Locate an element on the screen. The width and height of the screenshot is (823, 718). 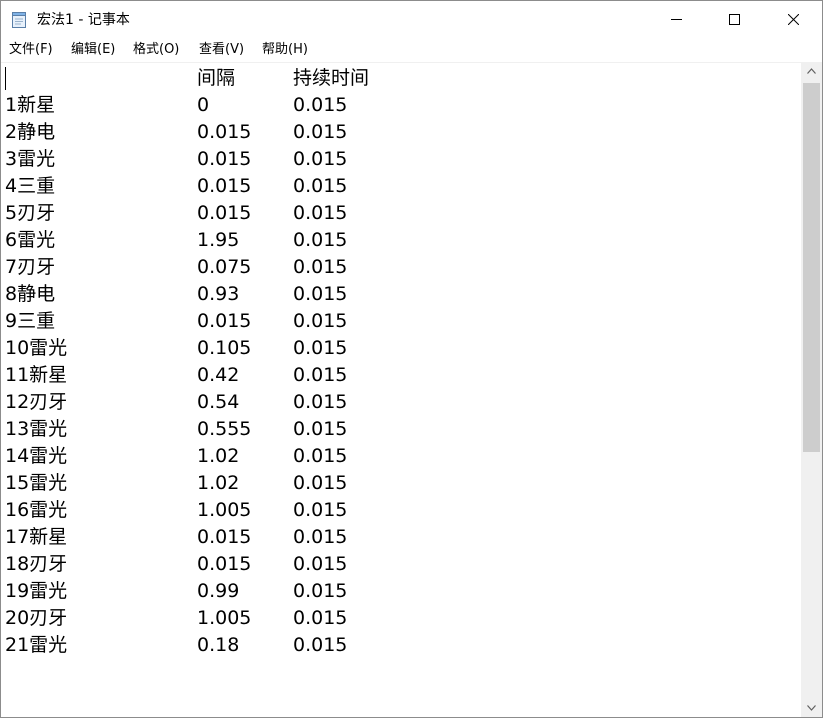
text-line: 11新星 0.42 0.015 is located at coordinates (176, 375).